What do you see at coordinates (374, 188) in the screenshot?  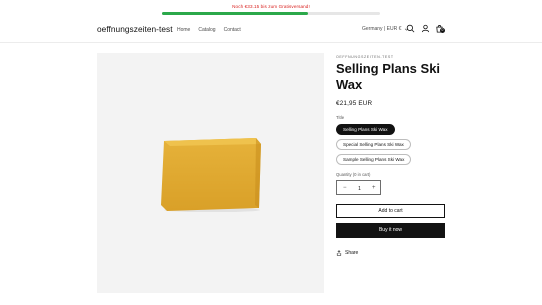 I see `quantity-increase-button: +` at bounding box center [374, 188].